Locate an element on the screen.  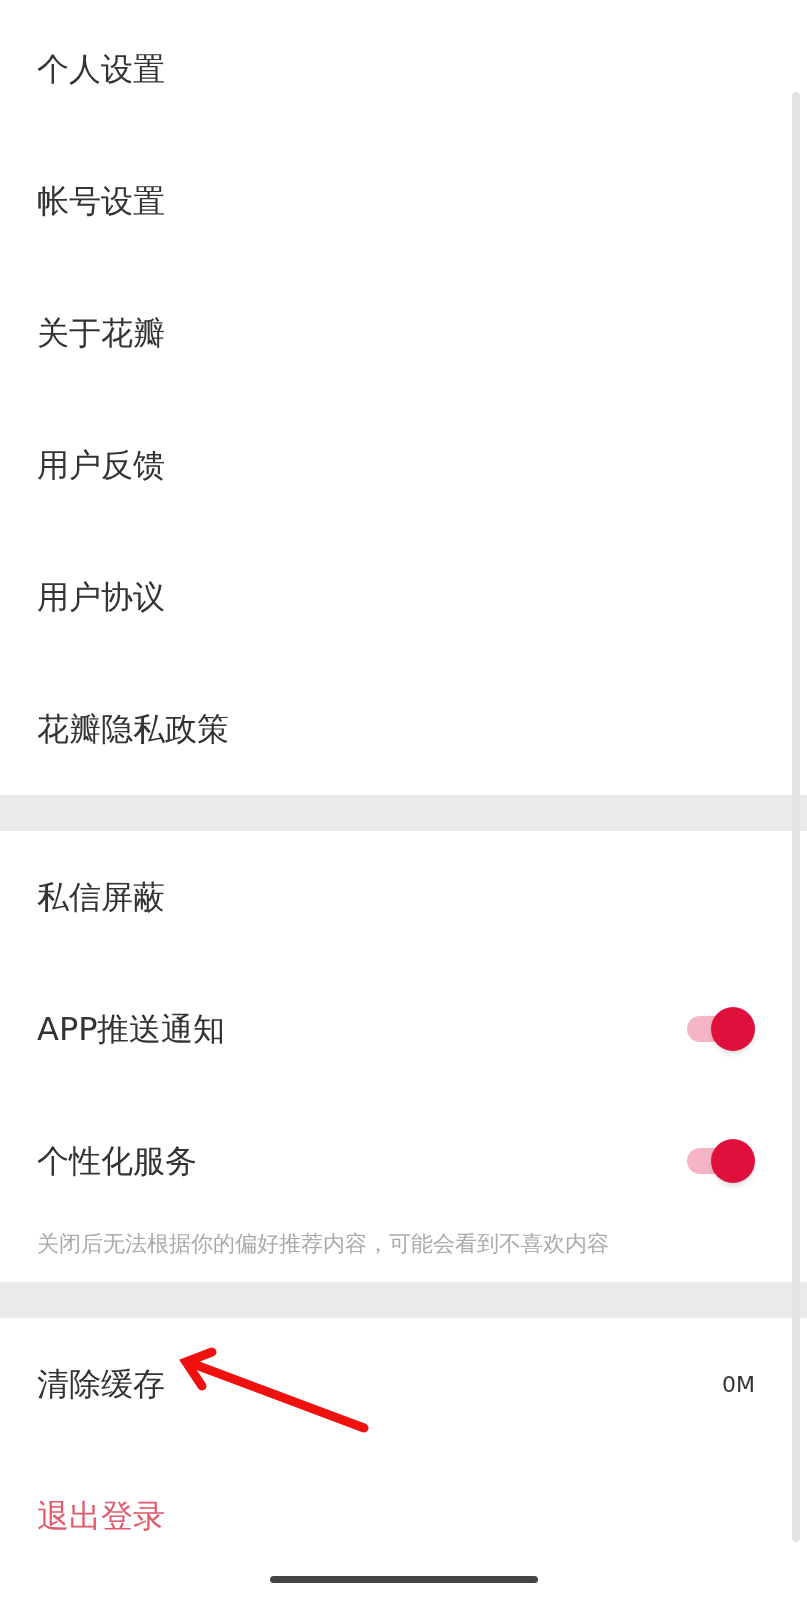
hint-text: 关闭后无法根据你的偏好推荐内容，可能会看到不喜欢内容 is located at coordinates (323, 1244).